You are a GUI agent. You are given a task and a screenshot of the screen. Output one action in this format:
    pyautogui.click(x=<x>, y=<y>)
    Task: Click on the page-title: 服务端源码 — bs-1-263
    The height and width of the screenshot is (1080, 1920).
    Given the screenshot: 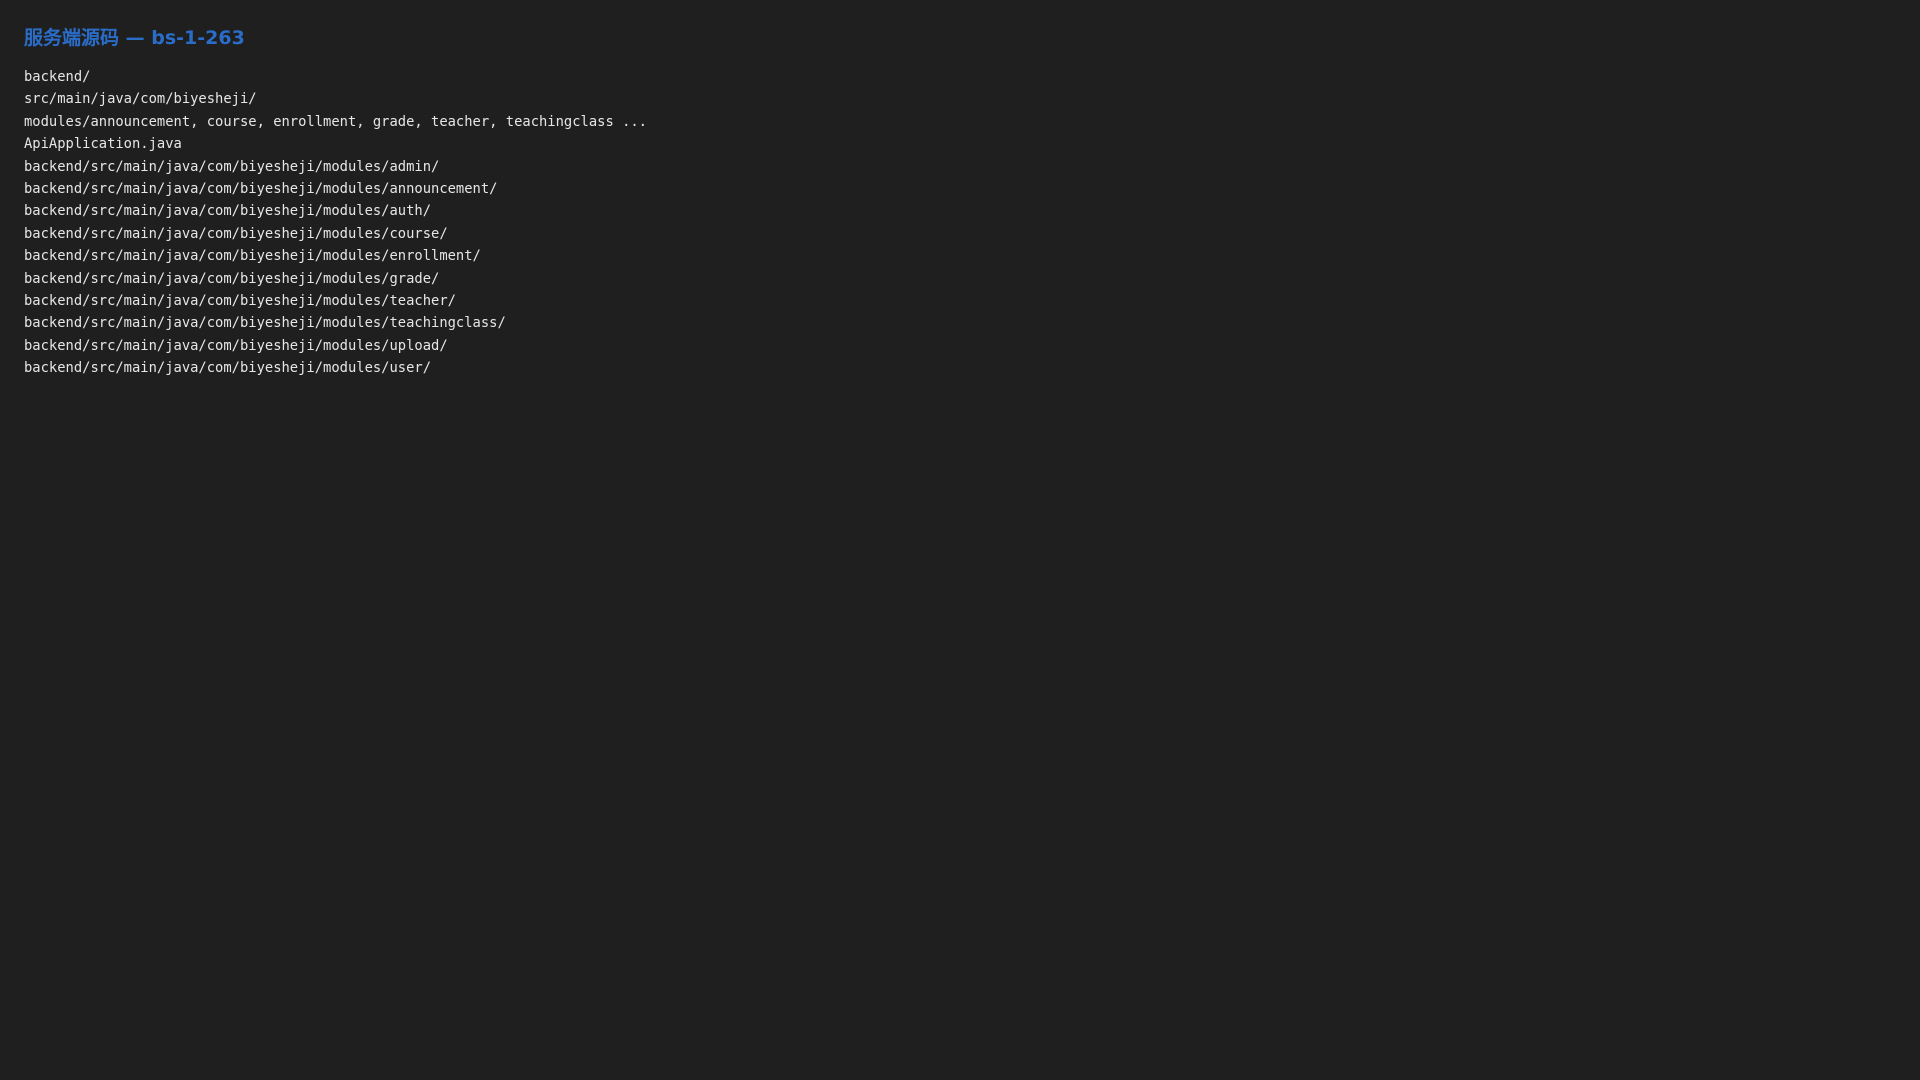 What is the action you would take?
    pyautogui.click(x=134, y=38)
    